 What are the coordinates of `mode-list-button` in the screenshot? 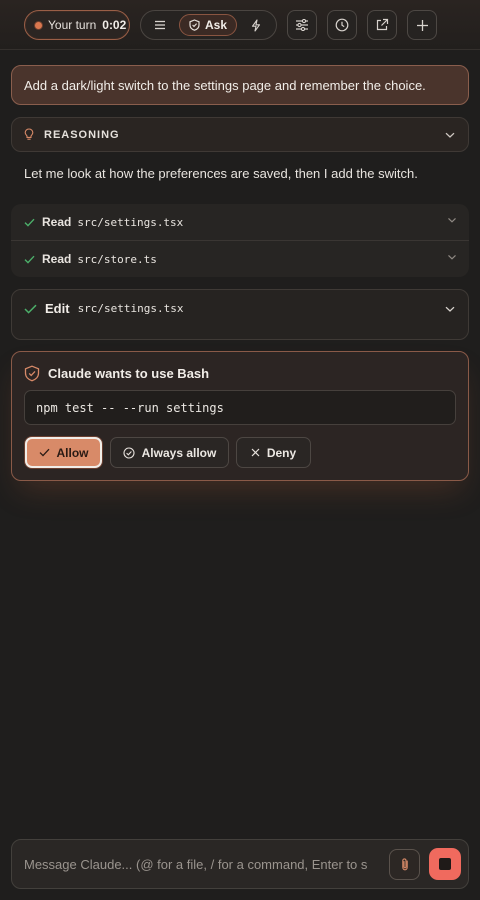 It's located at (160, 25).